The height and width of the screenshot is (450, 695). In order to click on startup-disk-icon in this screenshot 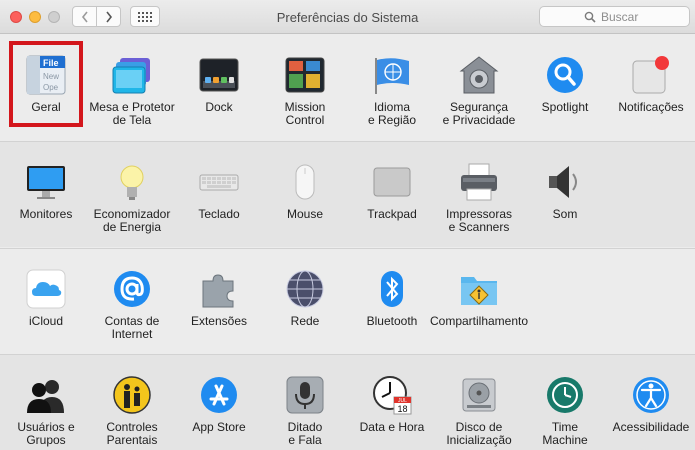, I will do `click(479, 395)`.